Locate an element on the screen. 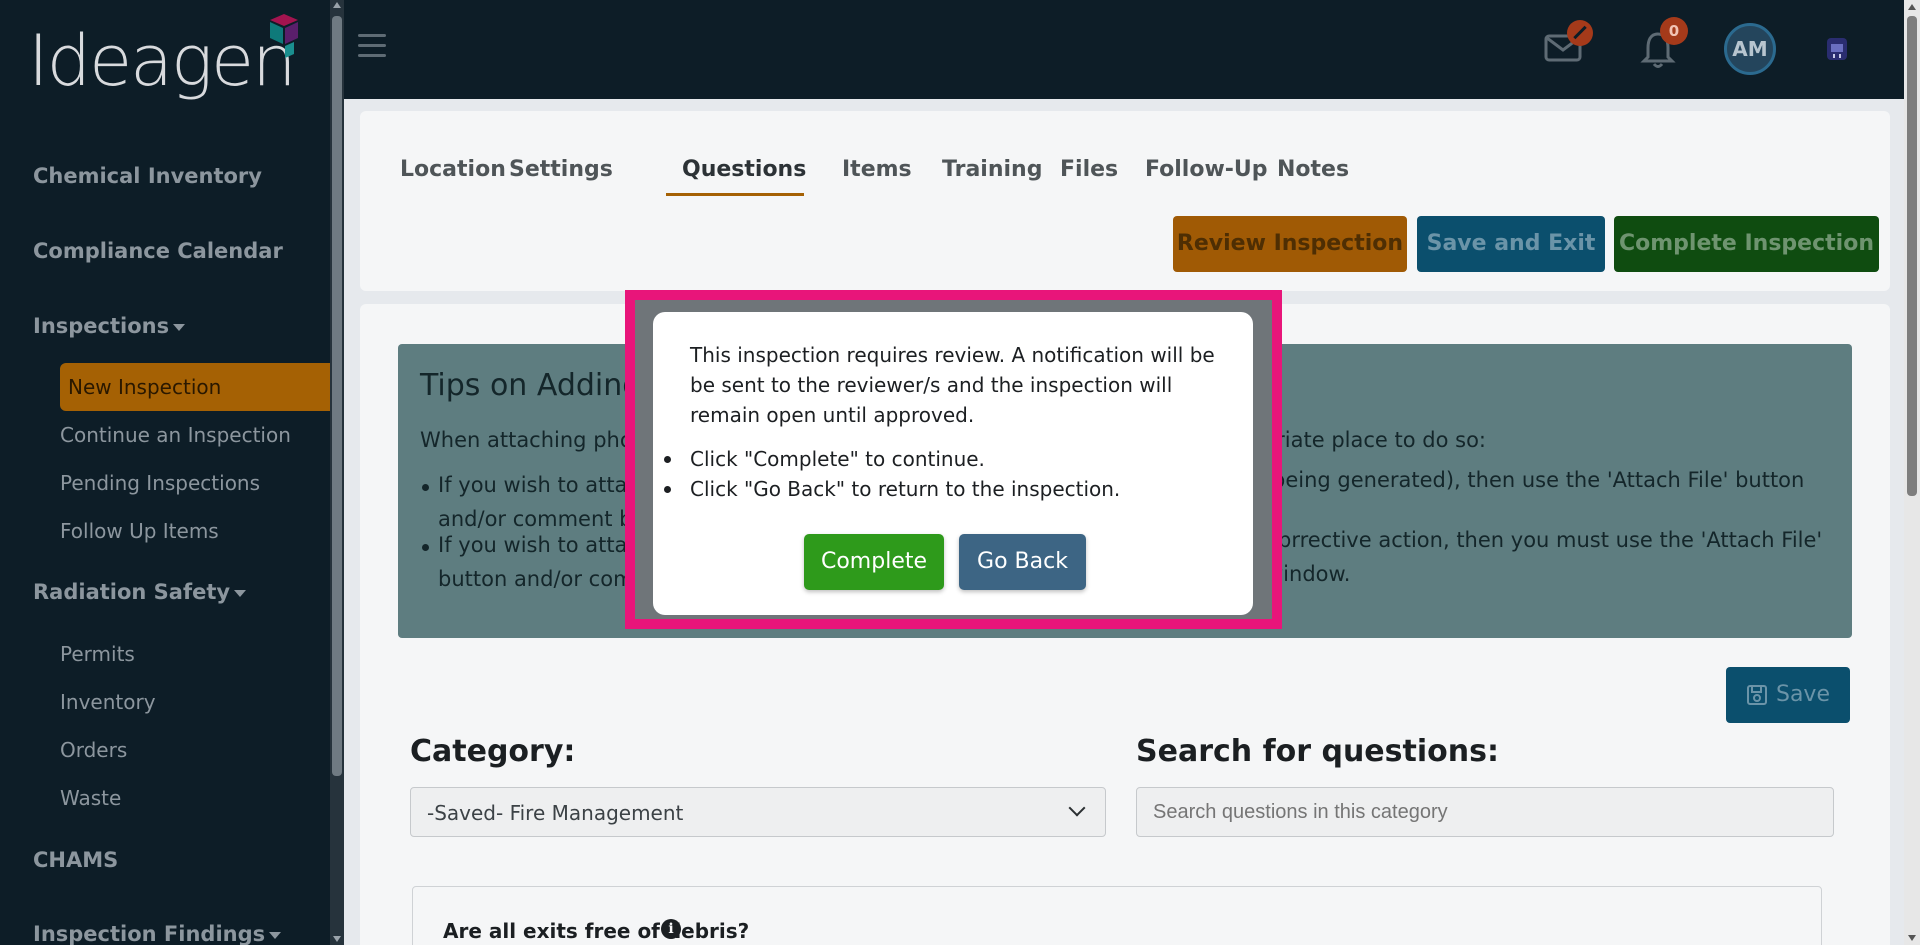 Image resolution: width=1920 pixels, height=945 pixels. sidebar-item-label: Inspection Findings is located at coordinates (149, 933).